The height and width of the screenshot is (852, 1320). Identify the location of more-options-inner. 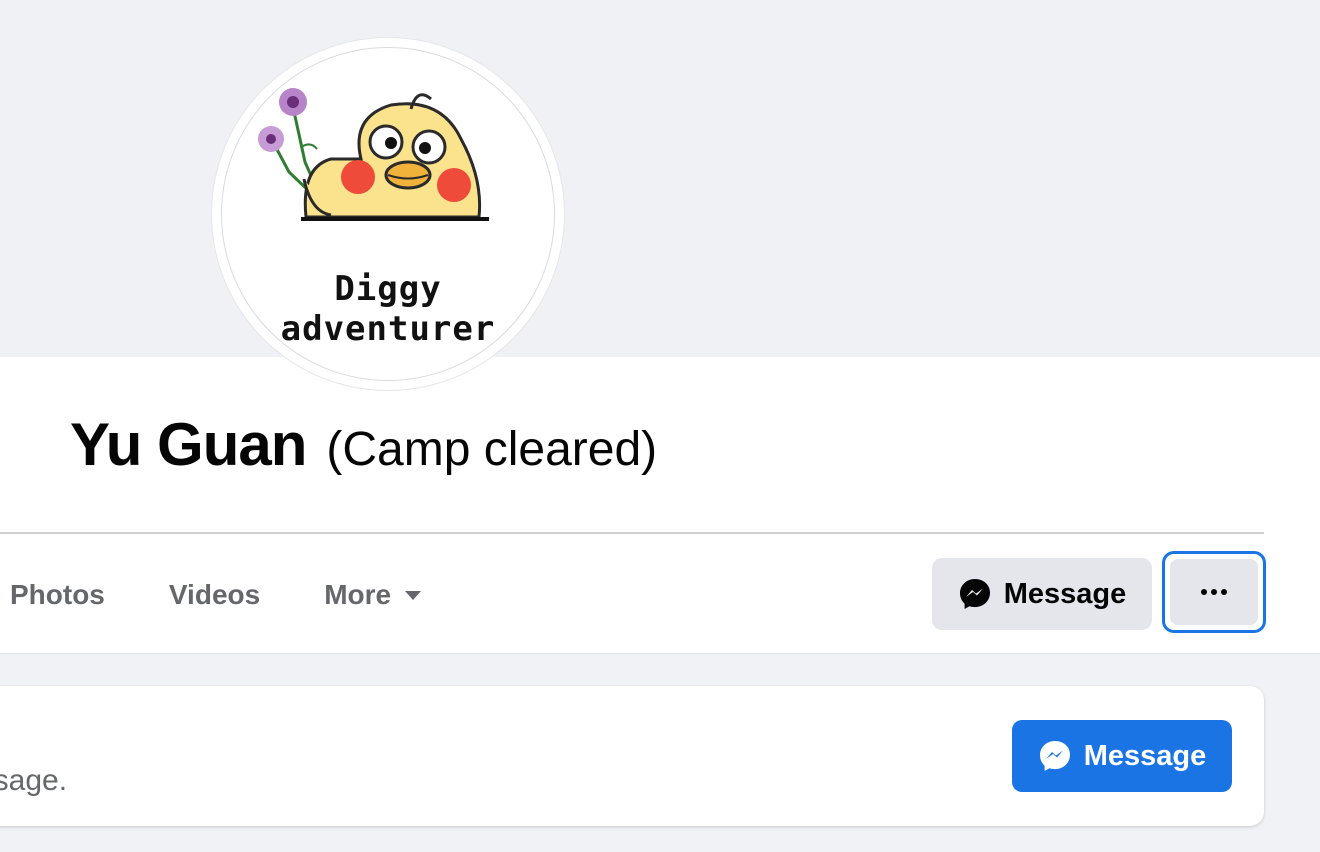
(1214, 592).